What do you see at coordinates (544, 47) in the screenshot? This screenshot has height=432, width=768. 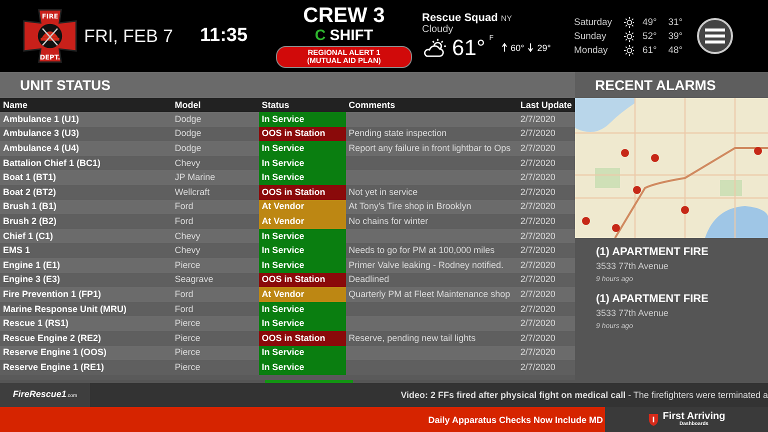 I see `low-temperature: 29°` at bounding box center [544, 47].